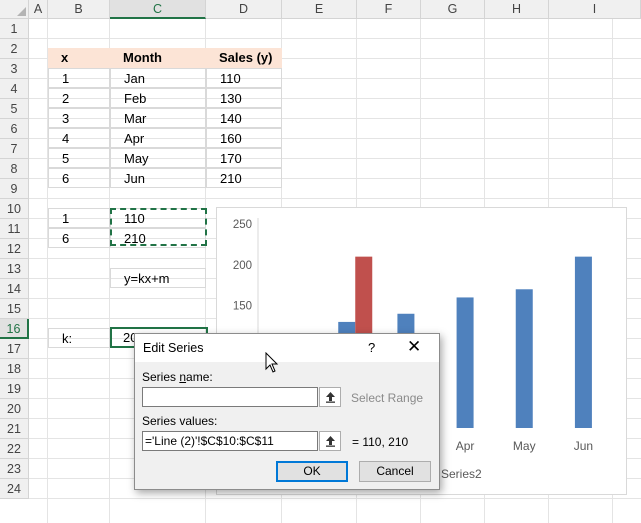  What do you see at coordinates (158, 158) in the screenshot?
I see `table-cell-month: May` at bounding box center [158, 158].